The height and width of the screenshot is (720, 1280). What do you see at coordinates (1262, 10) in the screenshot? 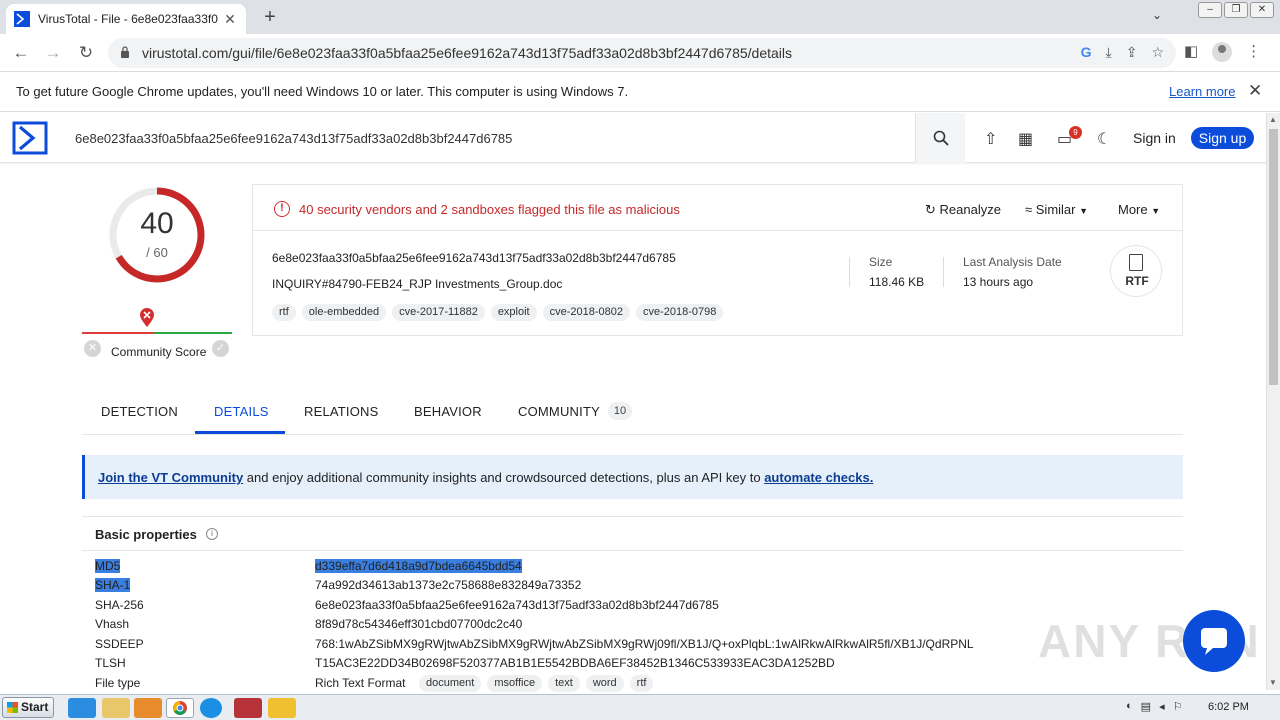
I see `window-close-icon: ✕` at bounding box center [1262, 10].